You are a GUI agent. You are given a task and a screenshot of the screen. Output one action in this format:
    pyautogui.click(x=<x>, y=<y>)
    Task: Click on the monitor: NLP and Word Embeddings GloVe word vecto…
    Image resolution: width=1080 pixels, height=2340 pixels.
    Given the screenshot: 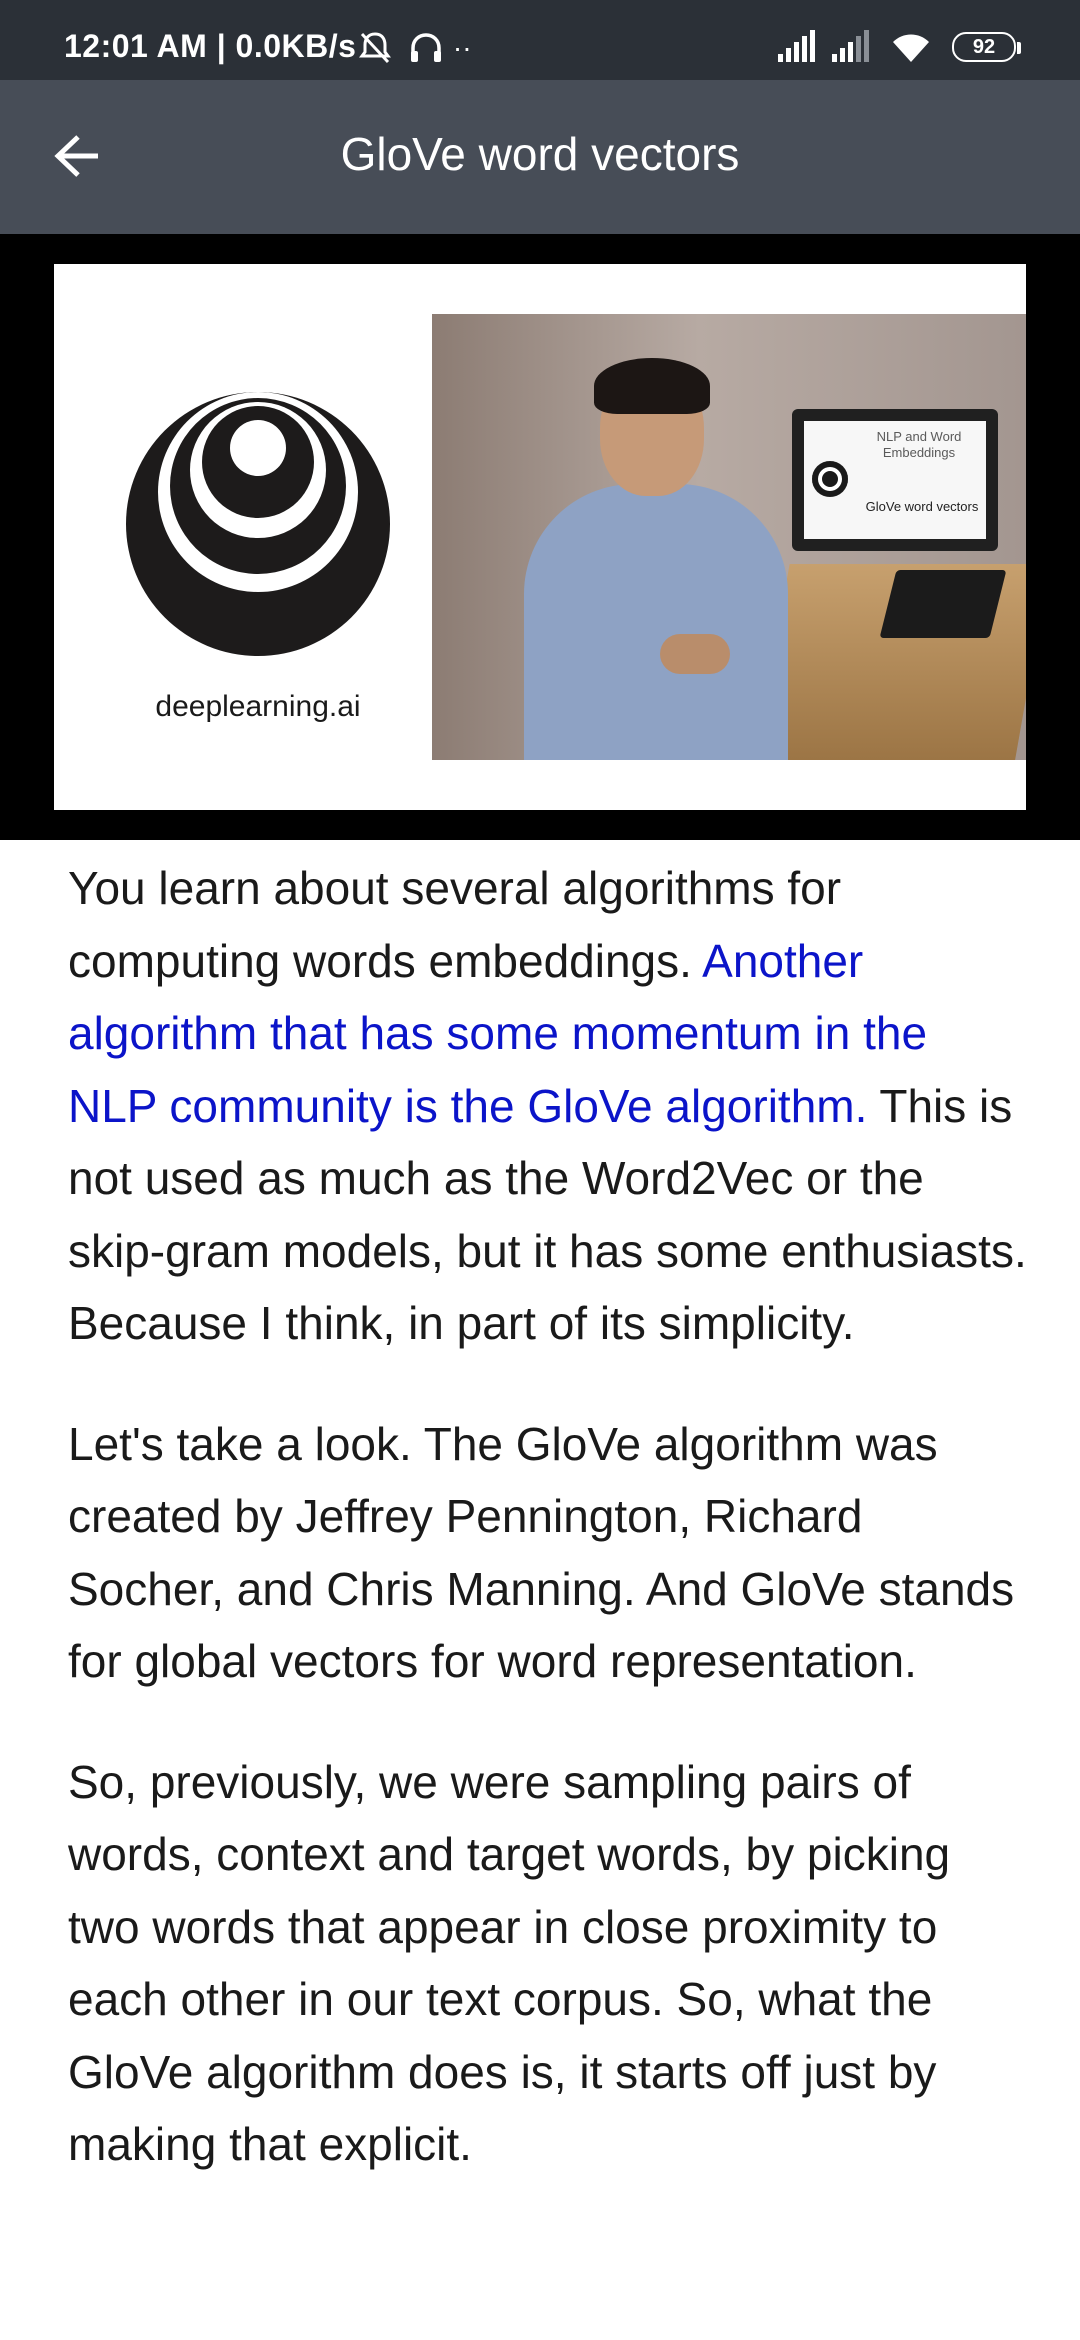 What is the action you would take?
    pyautogui.click(x=895, y=480)
    